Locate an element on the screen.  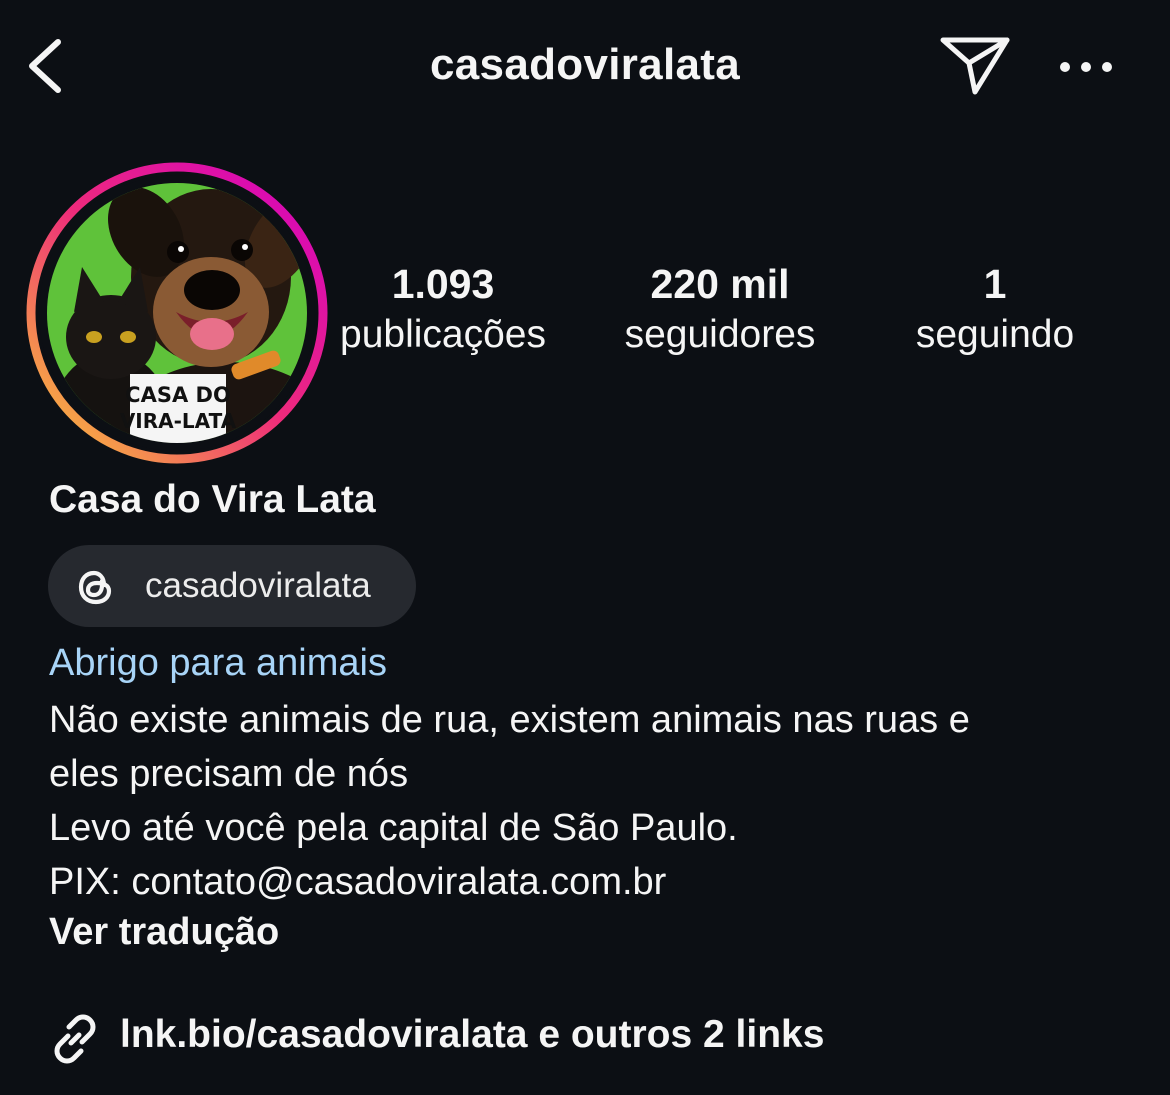
share-profile-button is located at coordinates (975, 66).